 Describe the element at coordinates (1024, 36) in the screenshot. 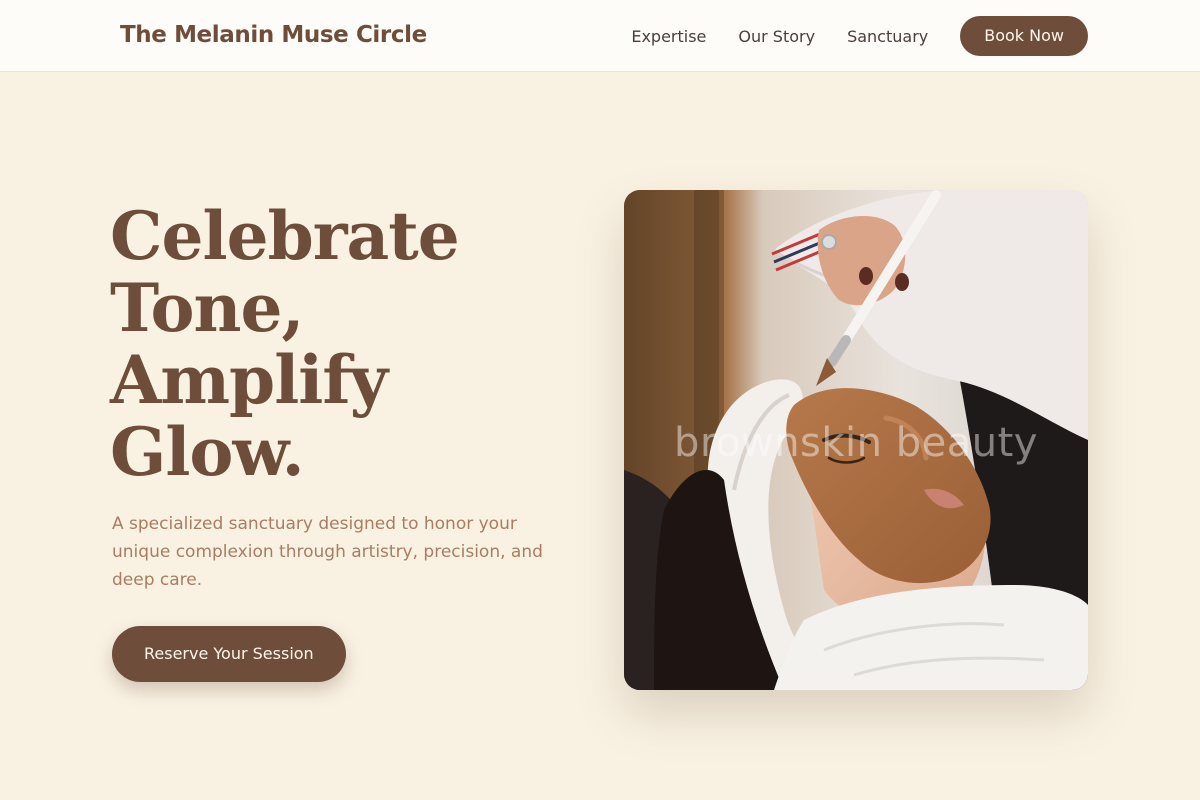

I see `book-now-button: Book Now` at that location.